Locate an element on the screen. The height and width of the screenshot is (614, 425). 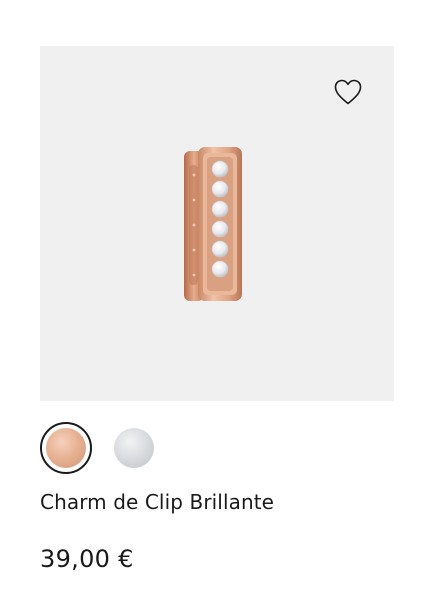
product-name: Charm de Clip Brillante is located at coordinates (157, 502).